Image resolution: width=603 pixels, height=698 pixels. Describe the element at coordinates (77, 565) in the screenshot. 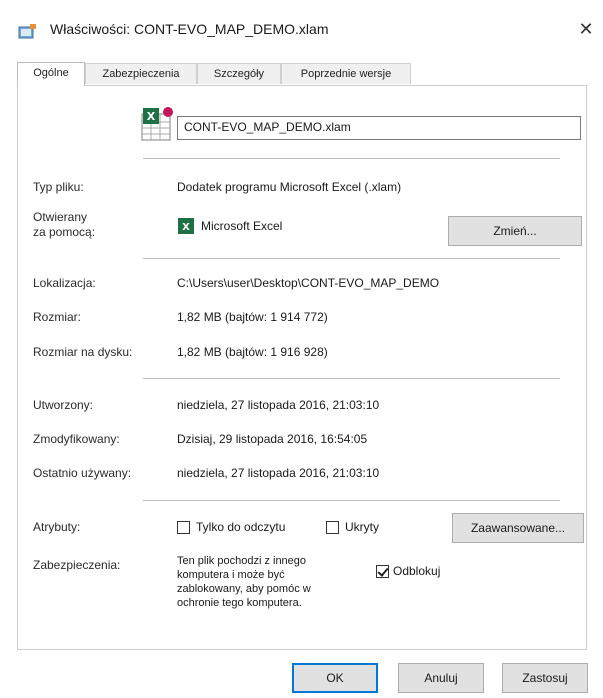

I see `security-label: Zabezpieczenia:` at that location.